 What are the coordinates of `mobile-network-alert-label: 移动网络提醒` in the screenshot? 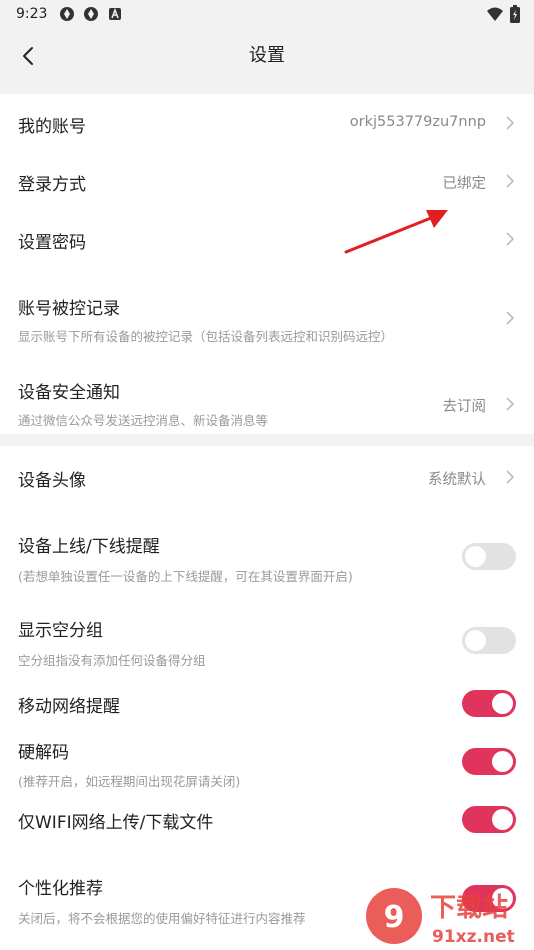 It's located at (69, 707).